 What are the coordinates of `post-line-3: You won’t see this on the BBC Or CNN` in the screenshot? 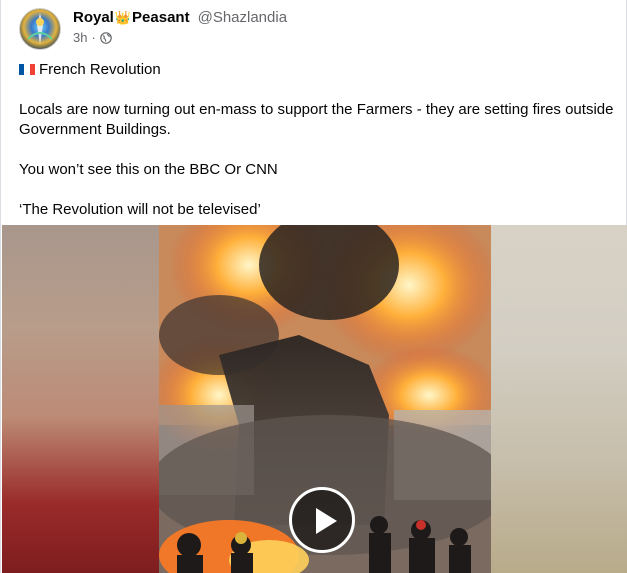 It's located at (148, 169).